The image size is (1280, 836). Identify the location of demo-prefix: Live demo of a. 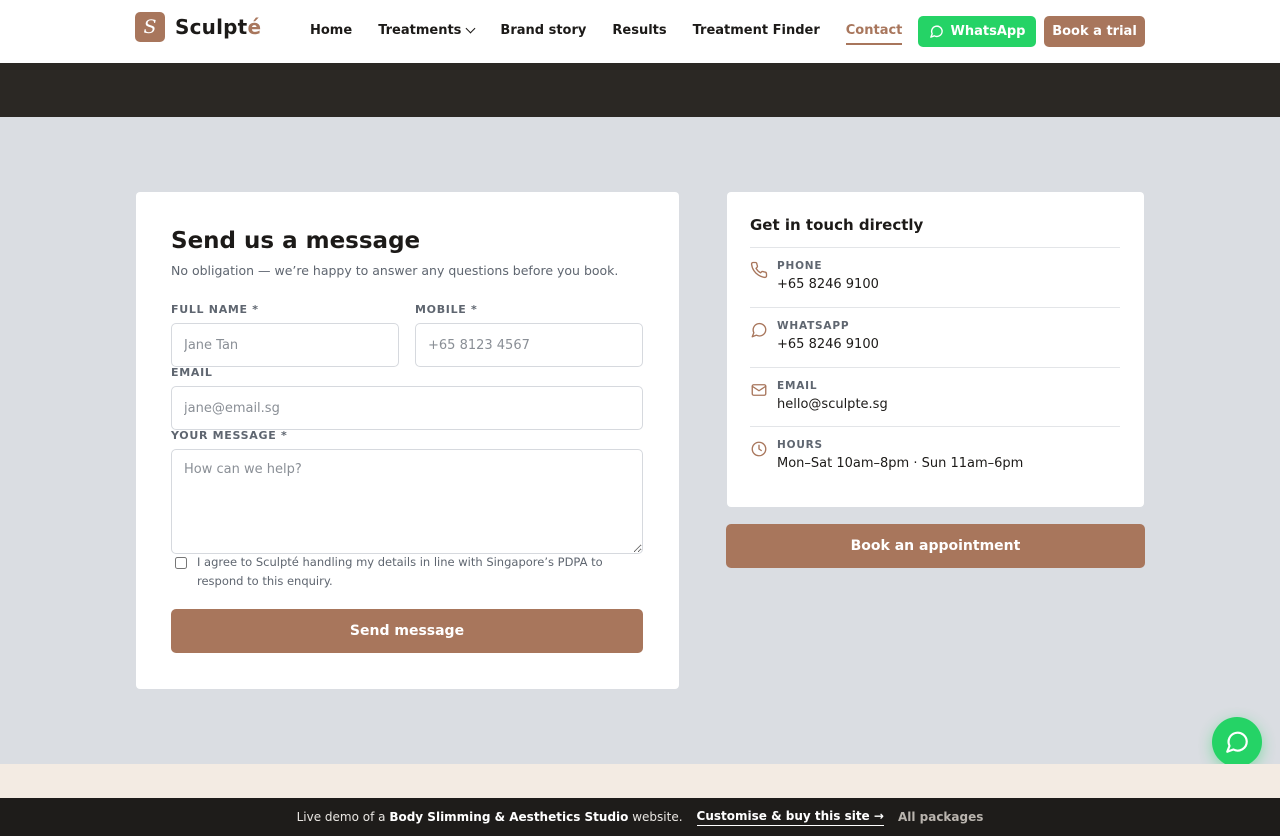
(341, 817).